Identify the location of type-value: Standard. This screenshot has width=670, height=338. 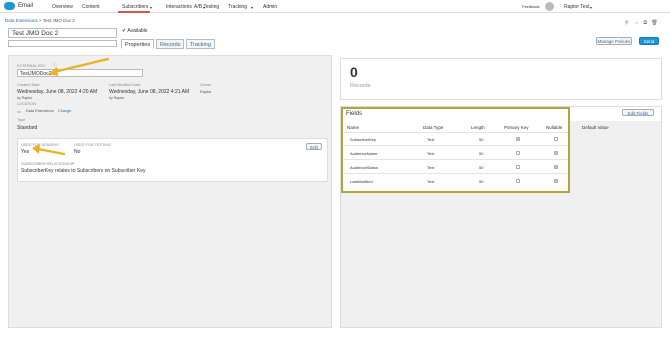
(27, 128).